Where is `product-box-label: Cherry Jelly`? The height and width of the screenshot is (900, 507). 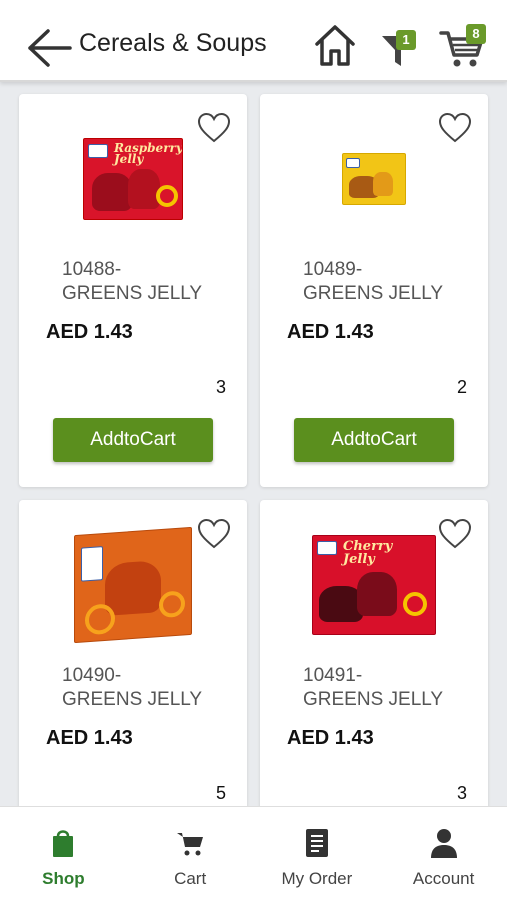
product-box-label: Cherry Jelly is located at coordinates (368, 553).